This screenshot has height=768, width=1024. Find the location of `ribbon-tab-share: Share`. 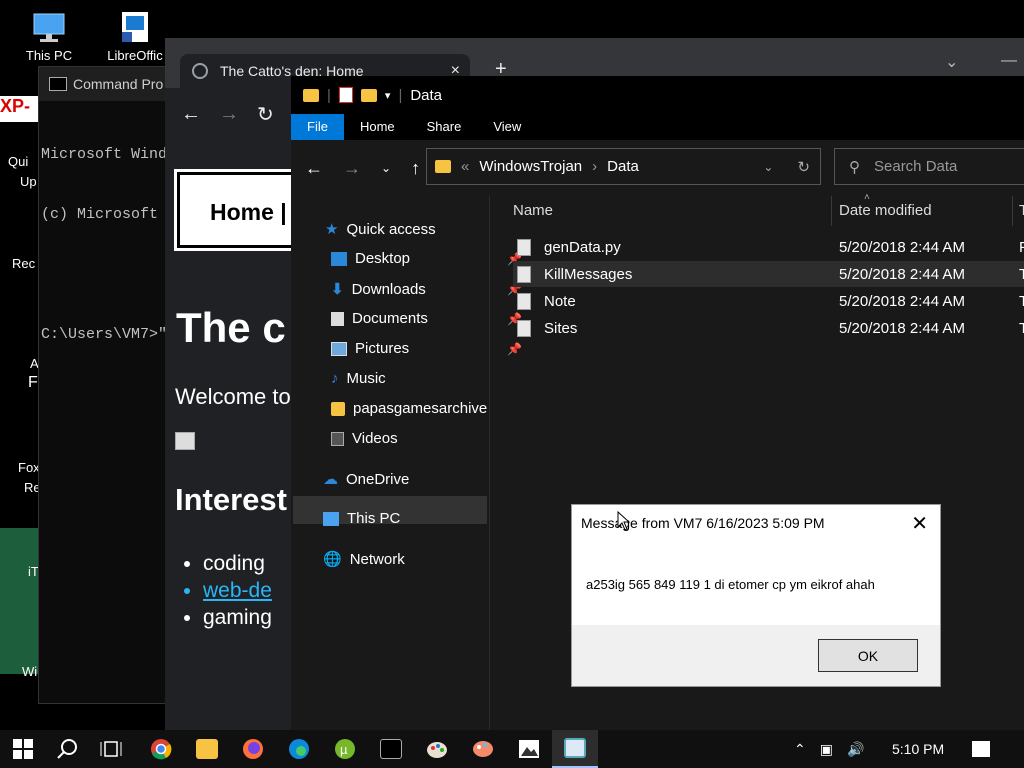

ribbon-tab-share: Share is located at coordinates (444, 127).